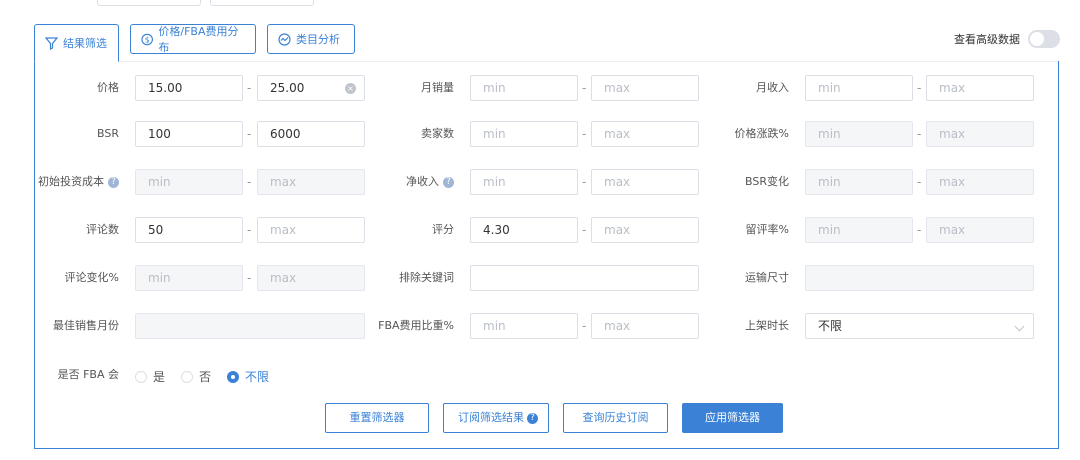 Image resolution: width=1080 pixels, height=460 pixels. Describe the element at coordinates (86, 325) in the screenshot. I see `best-month-label: 最佳销售月份` at that location.